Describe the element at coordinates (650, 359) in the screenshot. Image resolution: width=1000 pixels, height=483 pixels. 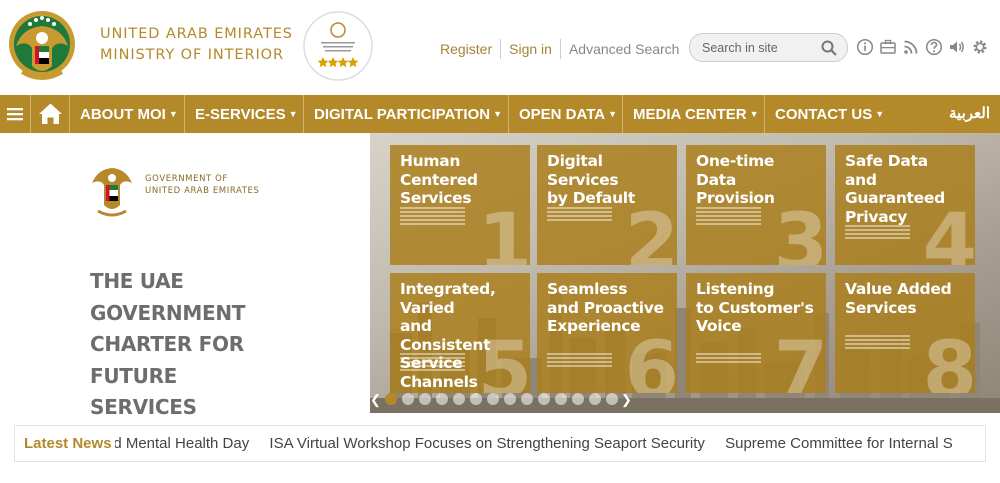
I see `tile-number: 6` at that location.